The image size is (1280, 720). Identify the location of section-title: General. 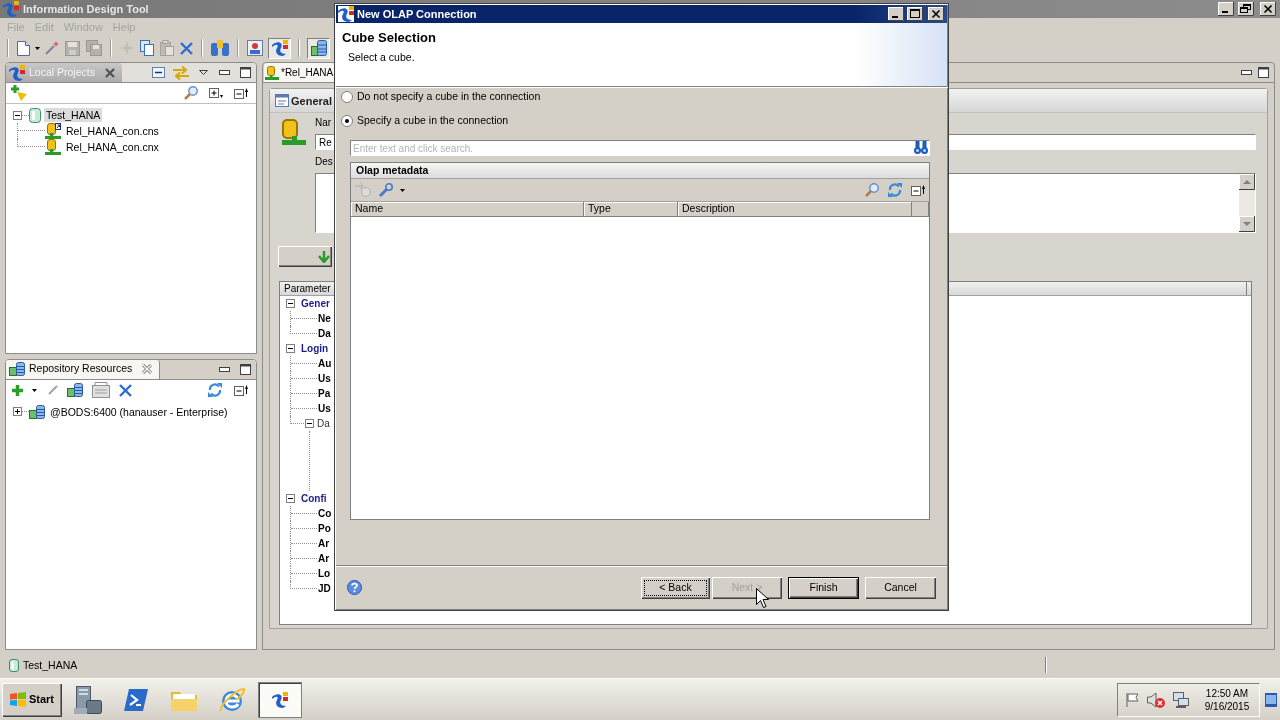
(311, 100).